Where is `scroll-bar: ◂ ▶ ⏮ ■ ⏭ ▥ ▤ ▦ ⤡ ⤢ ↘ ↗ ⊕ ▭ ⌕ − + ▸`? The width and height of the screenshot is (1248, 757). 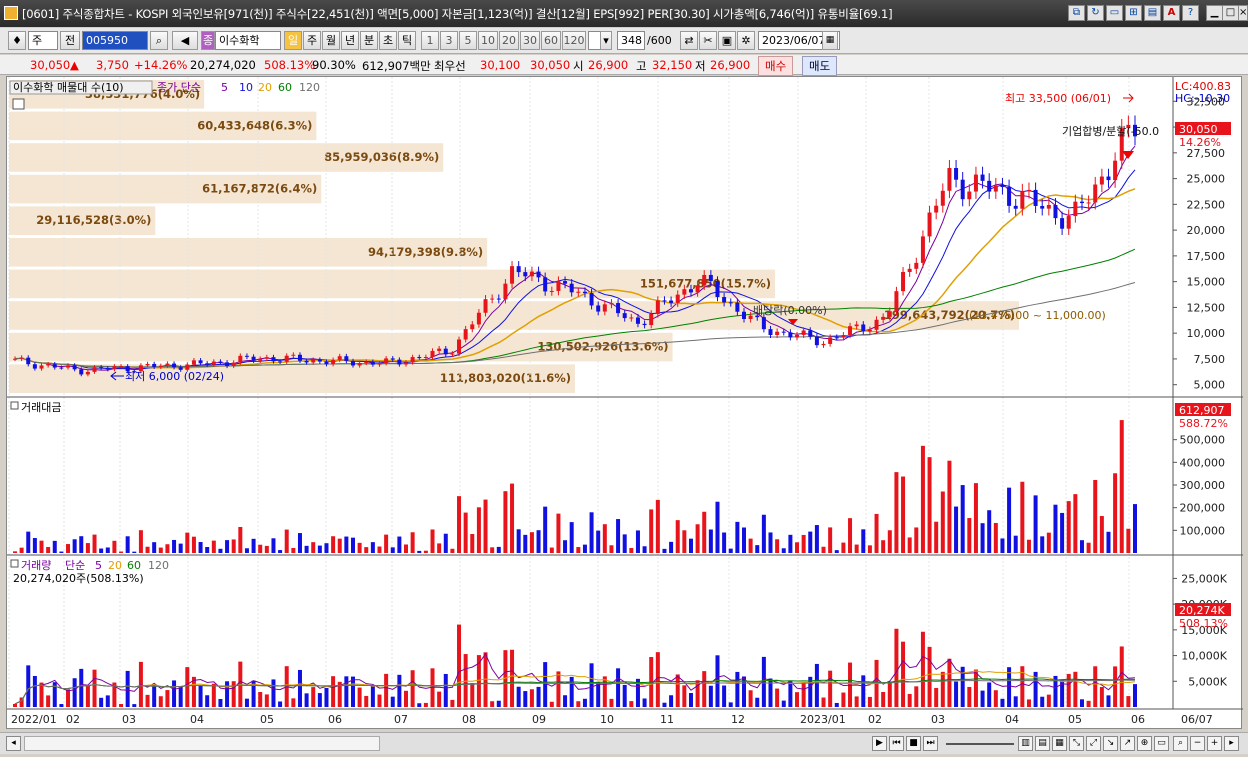 scroll-bar: ◂ ▶ ⏮ ■ ⏭ ▥ ▤ ▦ ⤡ ⤢ ↘ ↗ ⊕ ▭ ⌕ − + ▸ is located at coordinates (624, 743).